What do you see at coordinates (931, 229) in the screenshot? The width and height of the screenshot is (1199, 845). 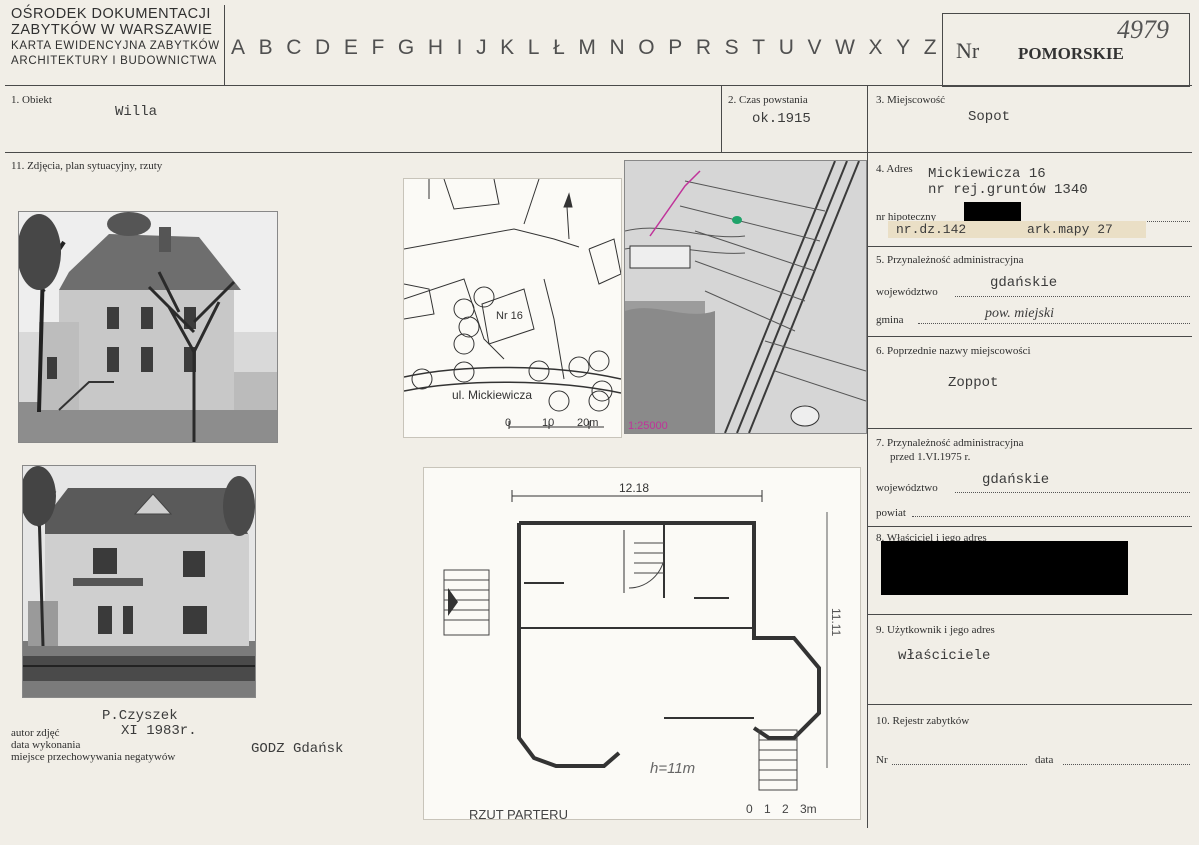 I see `dz-value: nr.dz.142` at bounding box center [931, 229].